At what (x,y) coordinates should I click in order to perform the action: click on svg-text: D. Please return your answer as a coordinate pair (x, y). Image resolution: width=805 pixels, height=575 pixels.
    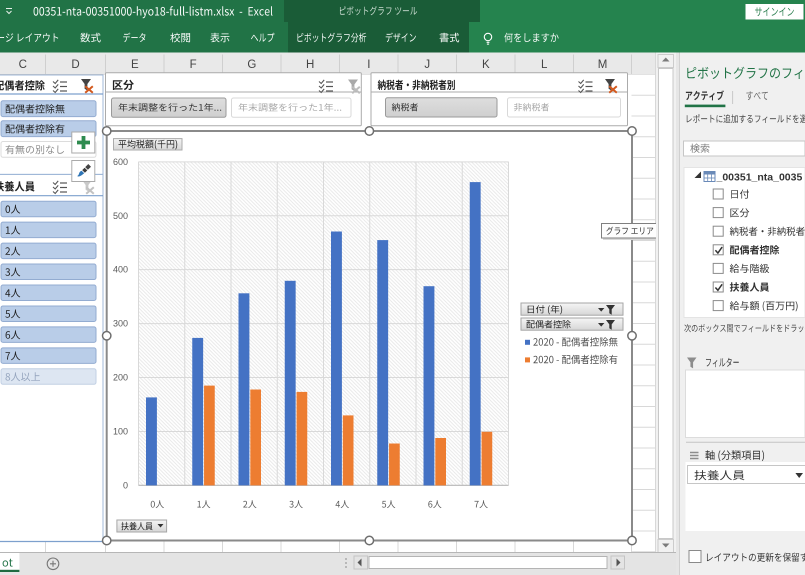
    Looking at the image, I should click on (75, 65).